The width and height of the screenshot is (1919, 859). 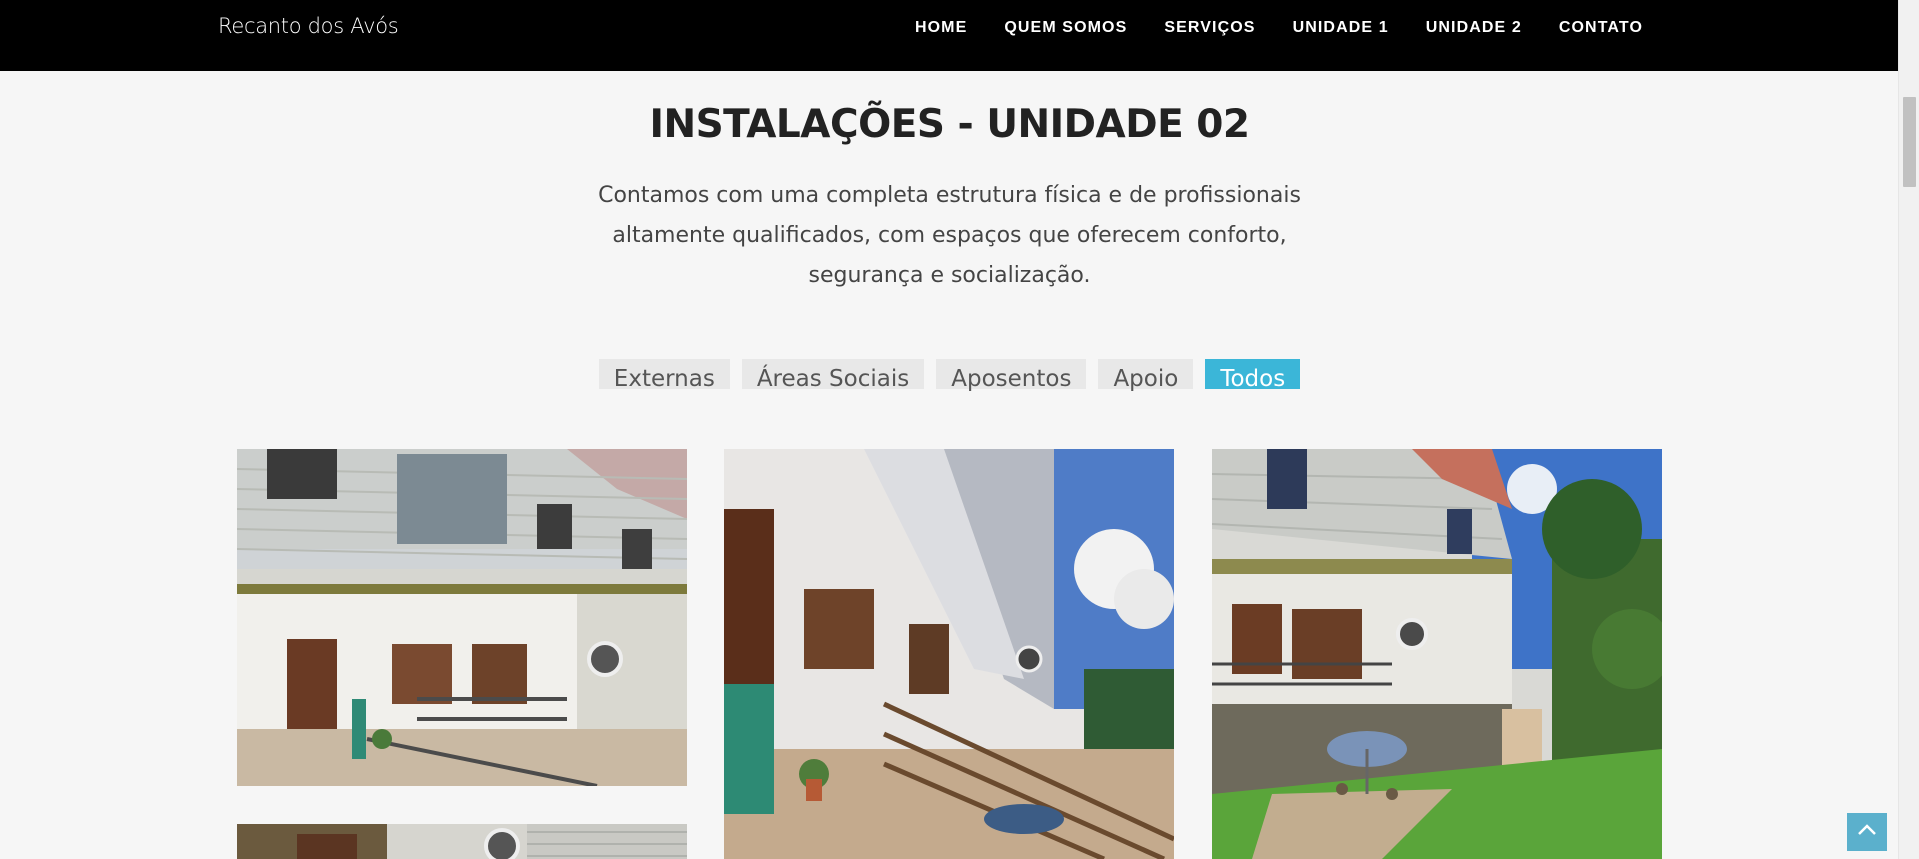 I want to click on nav-item-quem-somos: QUEM SOMOS, so click(x=1065, y=28).